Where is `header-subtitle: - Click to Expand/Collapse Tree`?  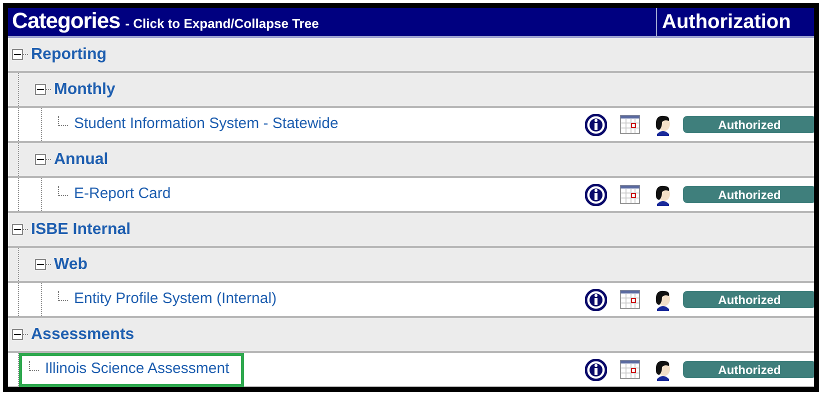 header-subtitle: - Click to Expand/Collapse Tree is located at coordinates (222, 24).